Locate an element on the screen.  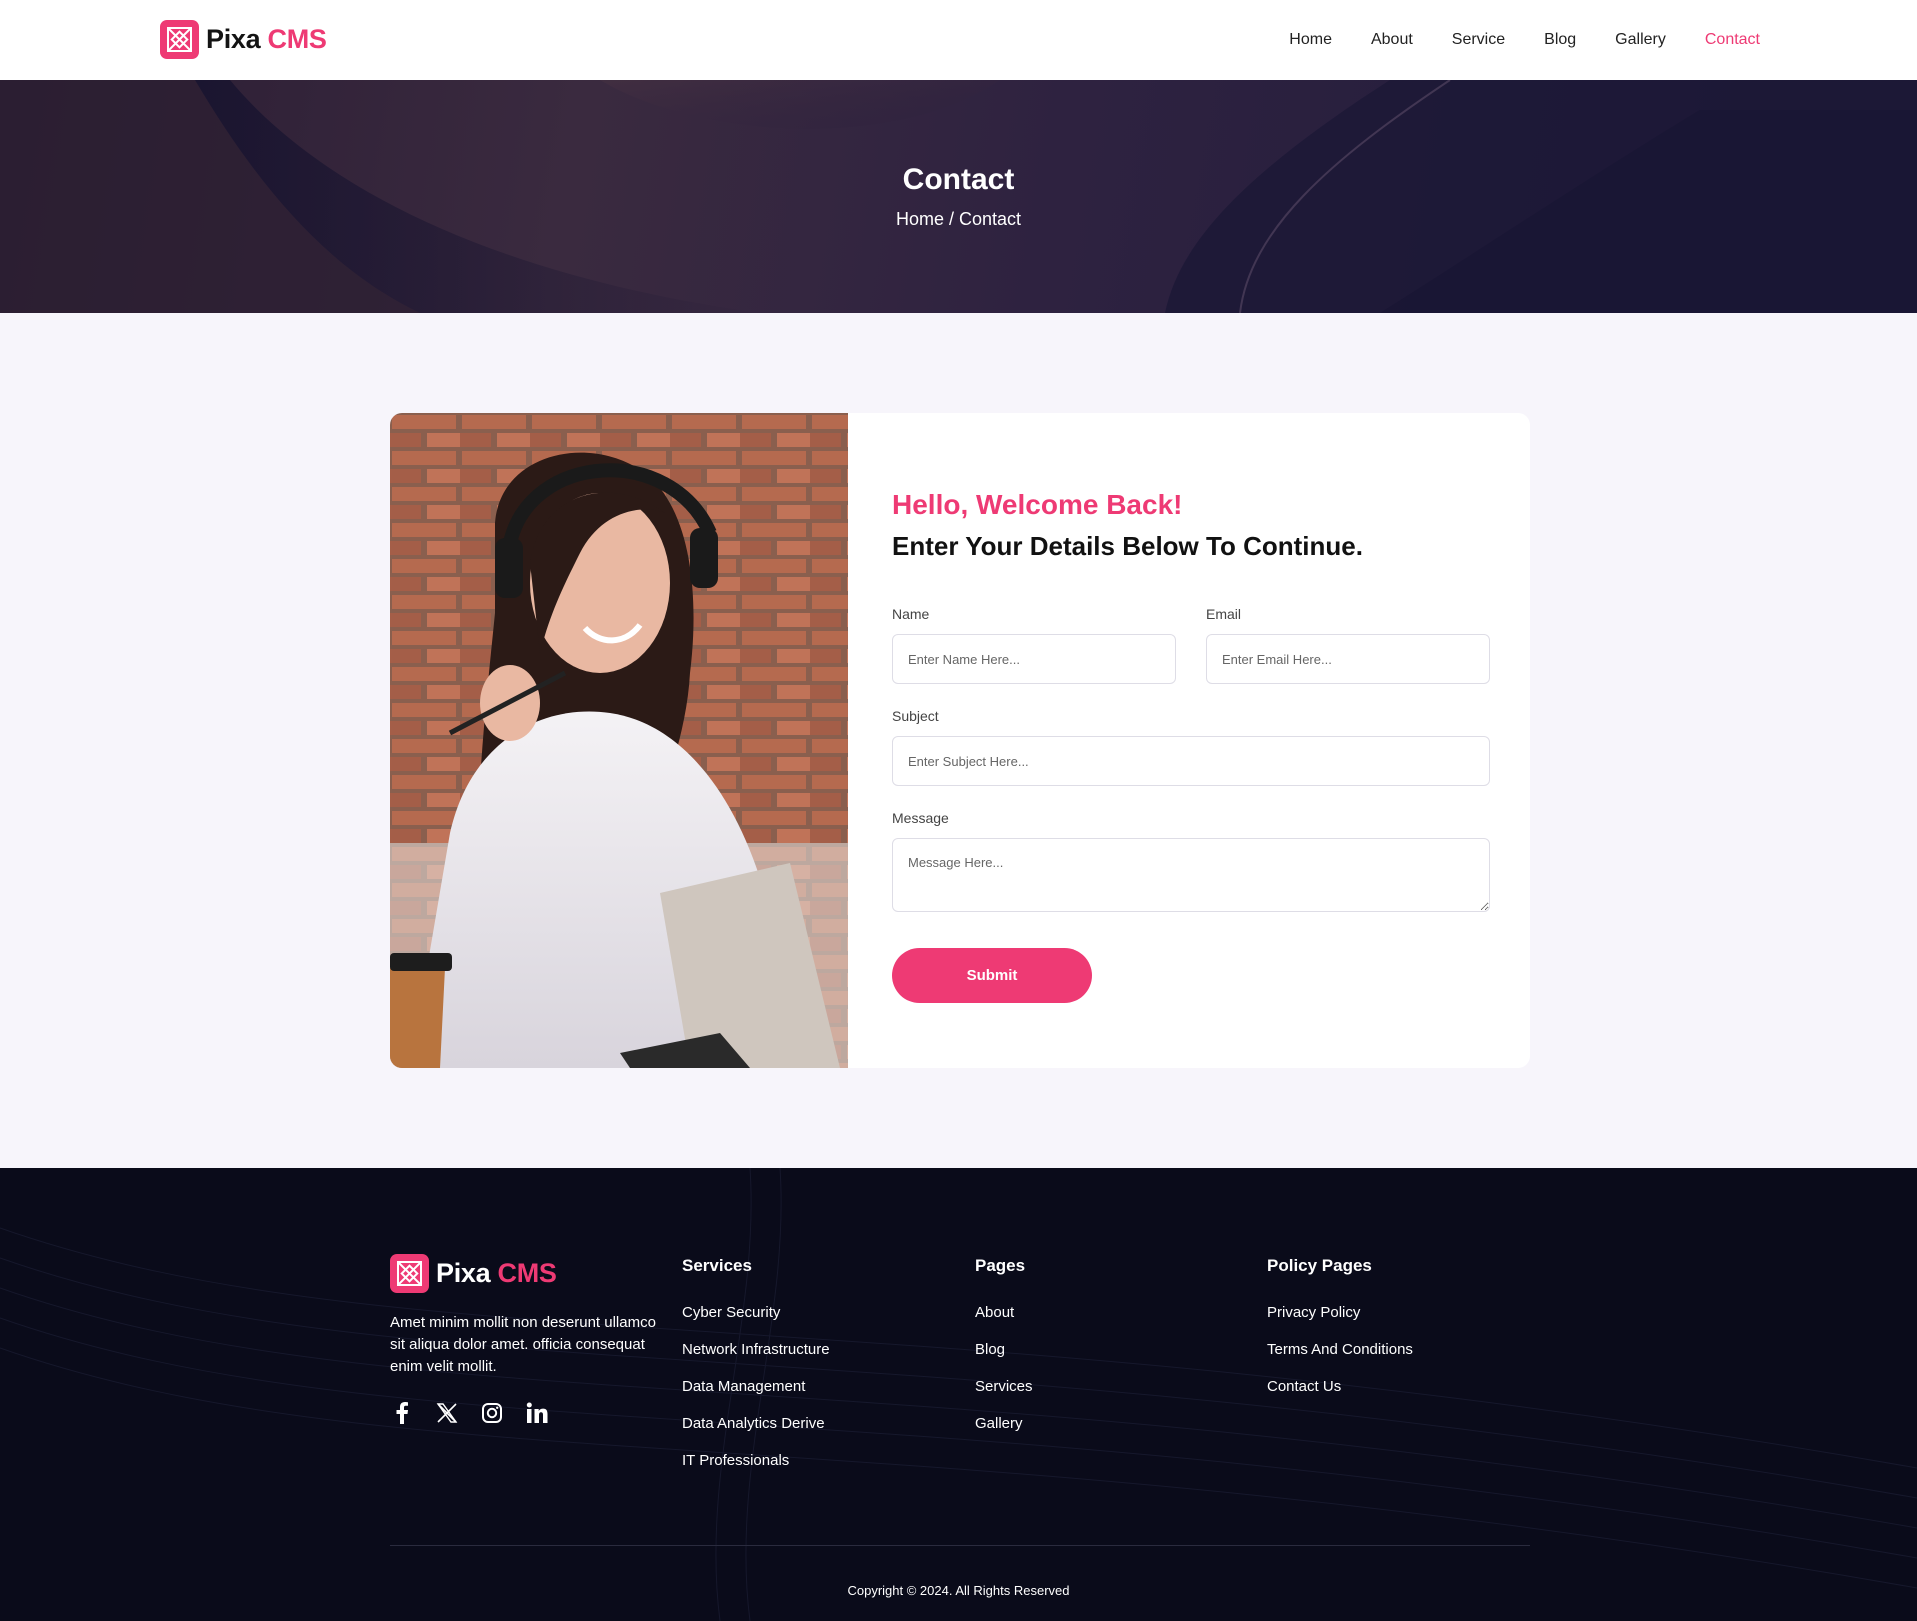
email-label: Email is located at coordinates (1224, 614).